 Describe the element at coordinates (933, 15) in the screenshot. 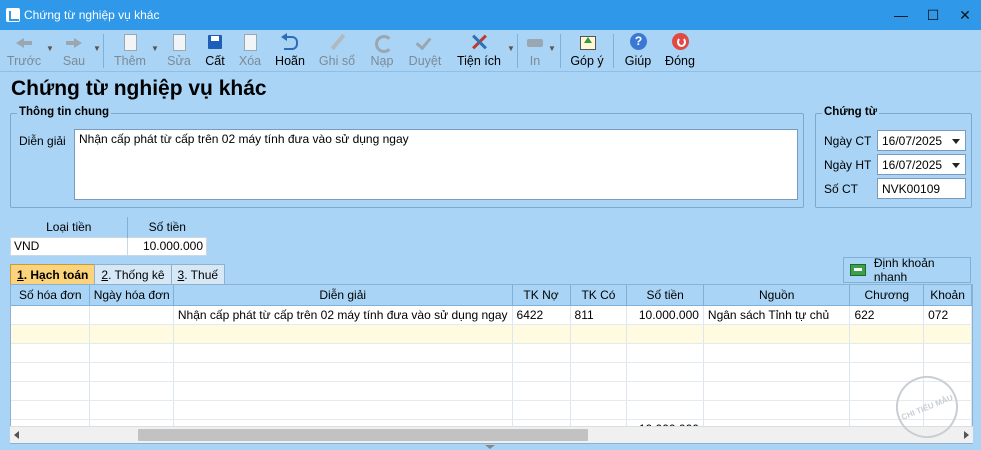

I see `maximize-button: ☐` at that location.